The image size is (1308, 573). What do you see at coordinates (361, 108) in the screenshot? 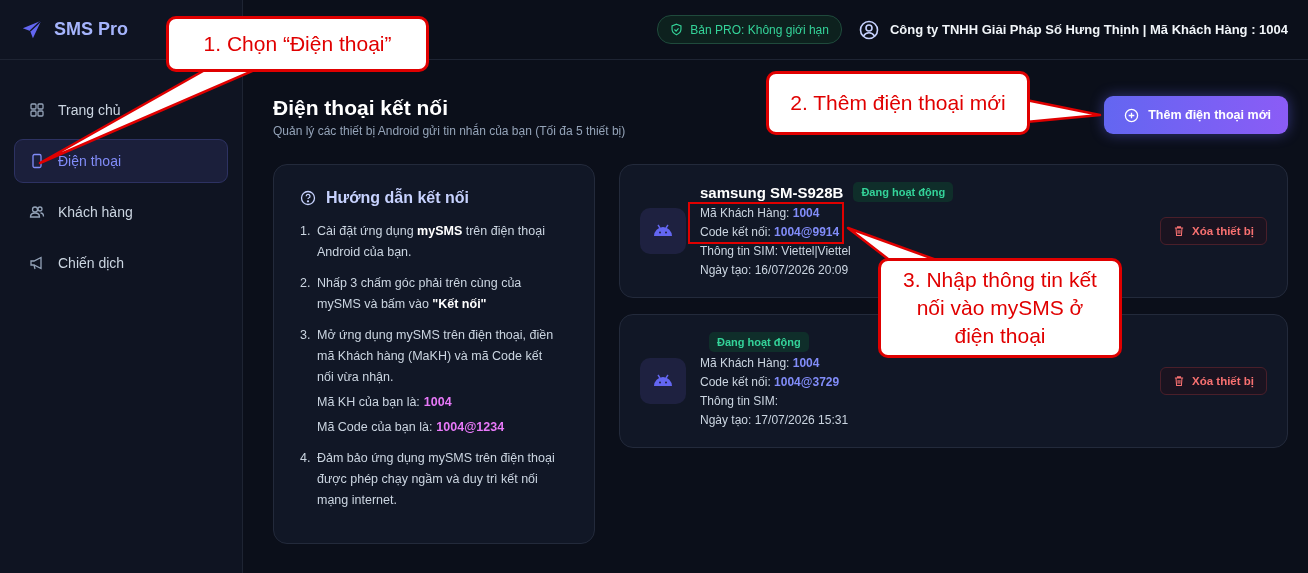
I see `page-title: Điện thoại kết nối` at bounding box center [361, 108].